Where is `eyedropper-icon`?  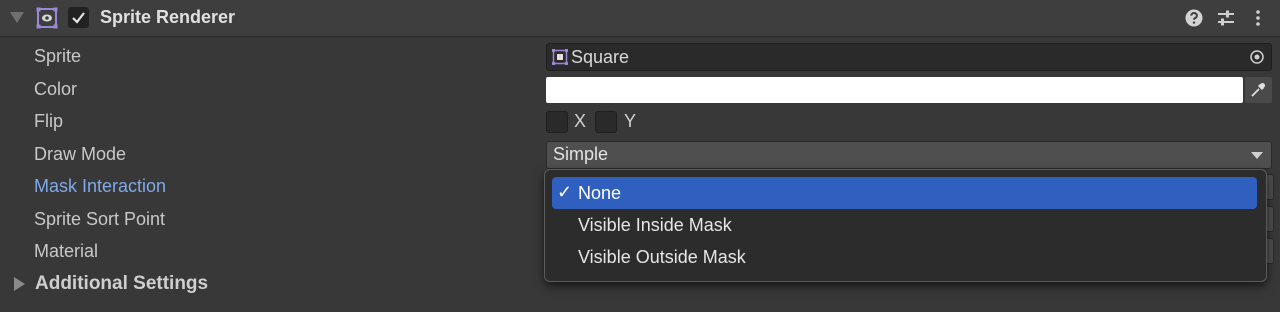
eyedropper-icon is located at coordinates (1258, 90).